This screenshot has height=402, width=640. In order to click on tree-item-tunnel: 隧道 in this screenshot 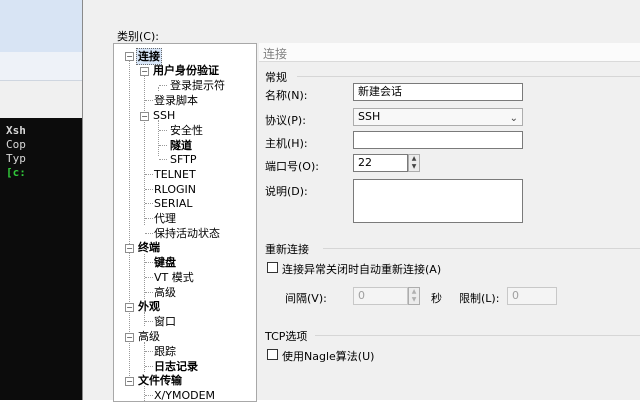, I will do `click(181, 145)`.